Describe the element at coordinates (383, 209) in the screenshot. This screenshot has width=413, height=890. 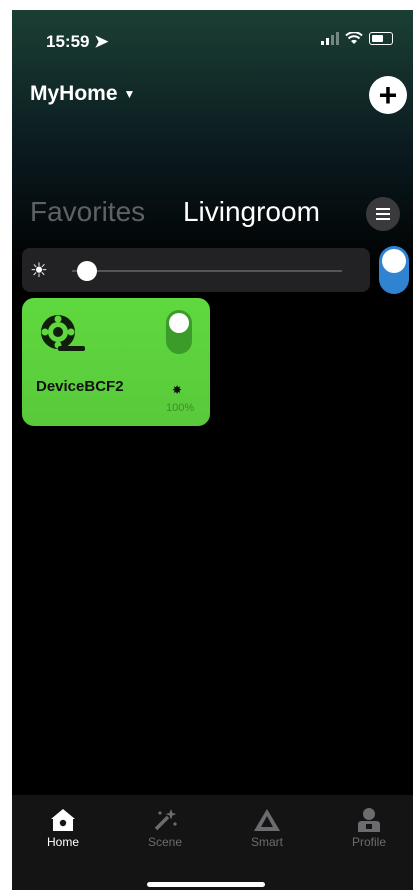
I see `hamburger-icon` at that location.